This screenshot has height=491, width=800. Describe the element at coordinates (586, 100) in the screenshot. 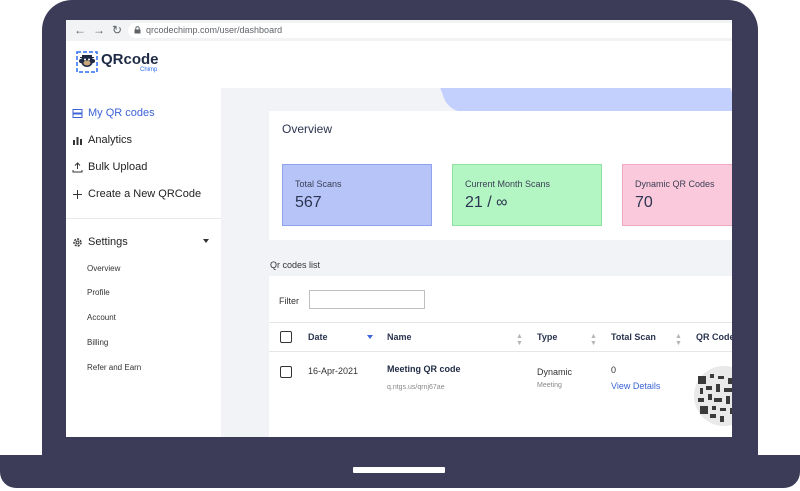

I see `header-band` at that location.